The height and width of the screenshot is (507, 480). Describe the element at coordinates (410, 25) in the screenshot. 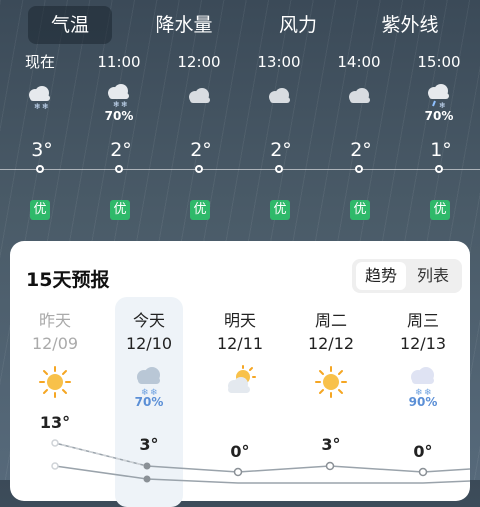

I see `tab-uv: 紫外线` at that location.